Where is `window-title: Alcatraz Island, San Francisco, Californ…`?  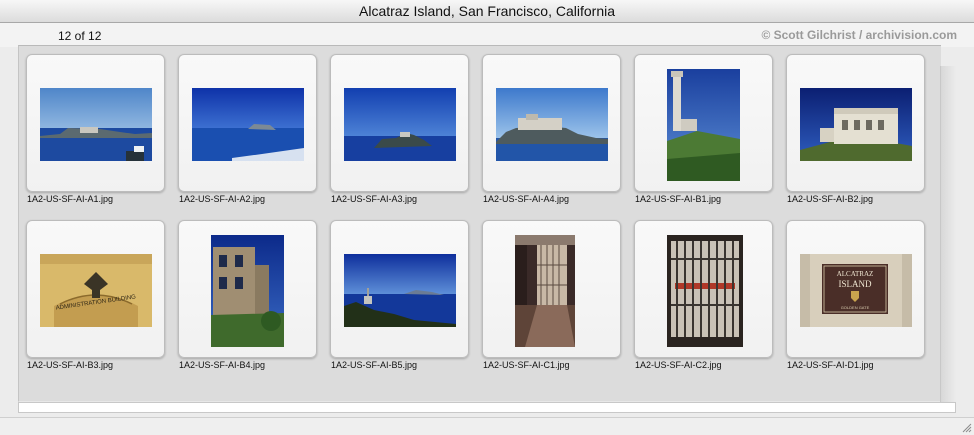 window-title: Alcatraz Island, San Francisco, Californ… is located at coordinates (487, 11).